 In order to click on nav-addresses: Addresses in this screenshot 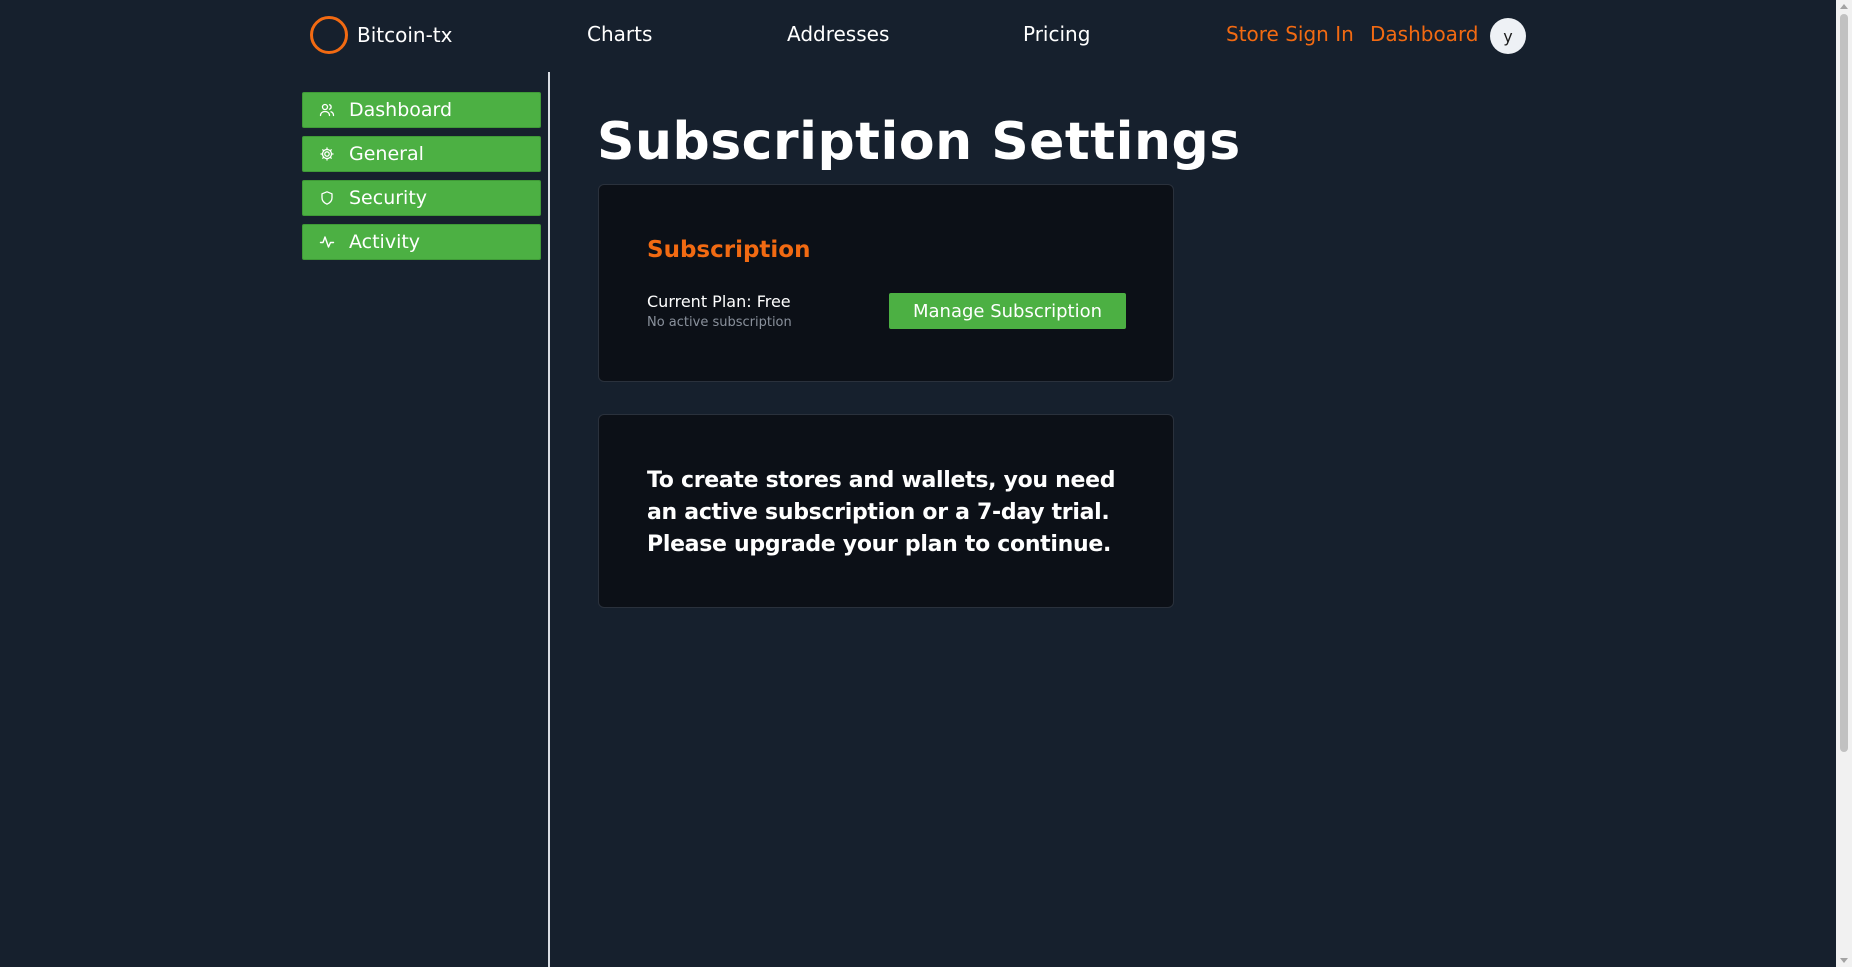, I will do `click(838, 34)`.